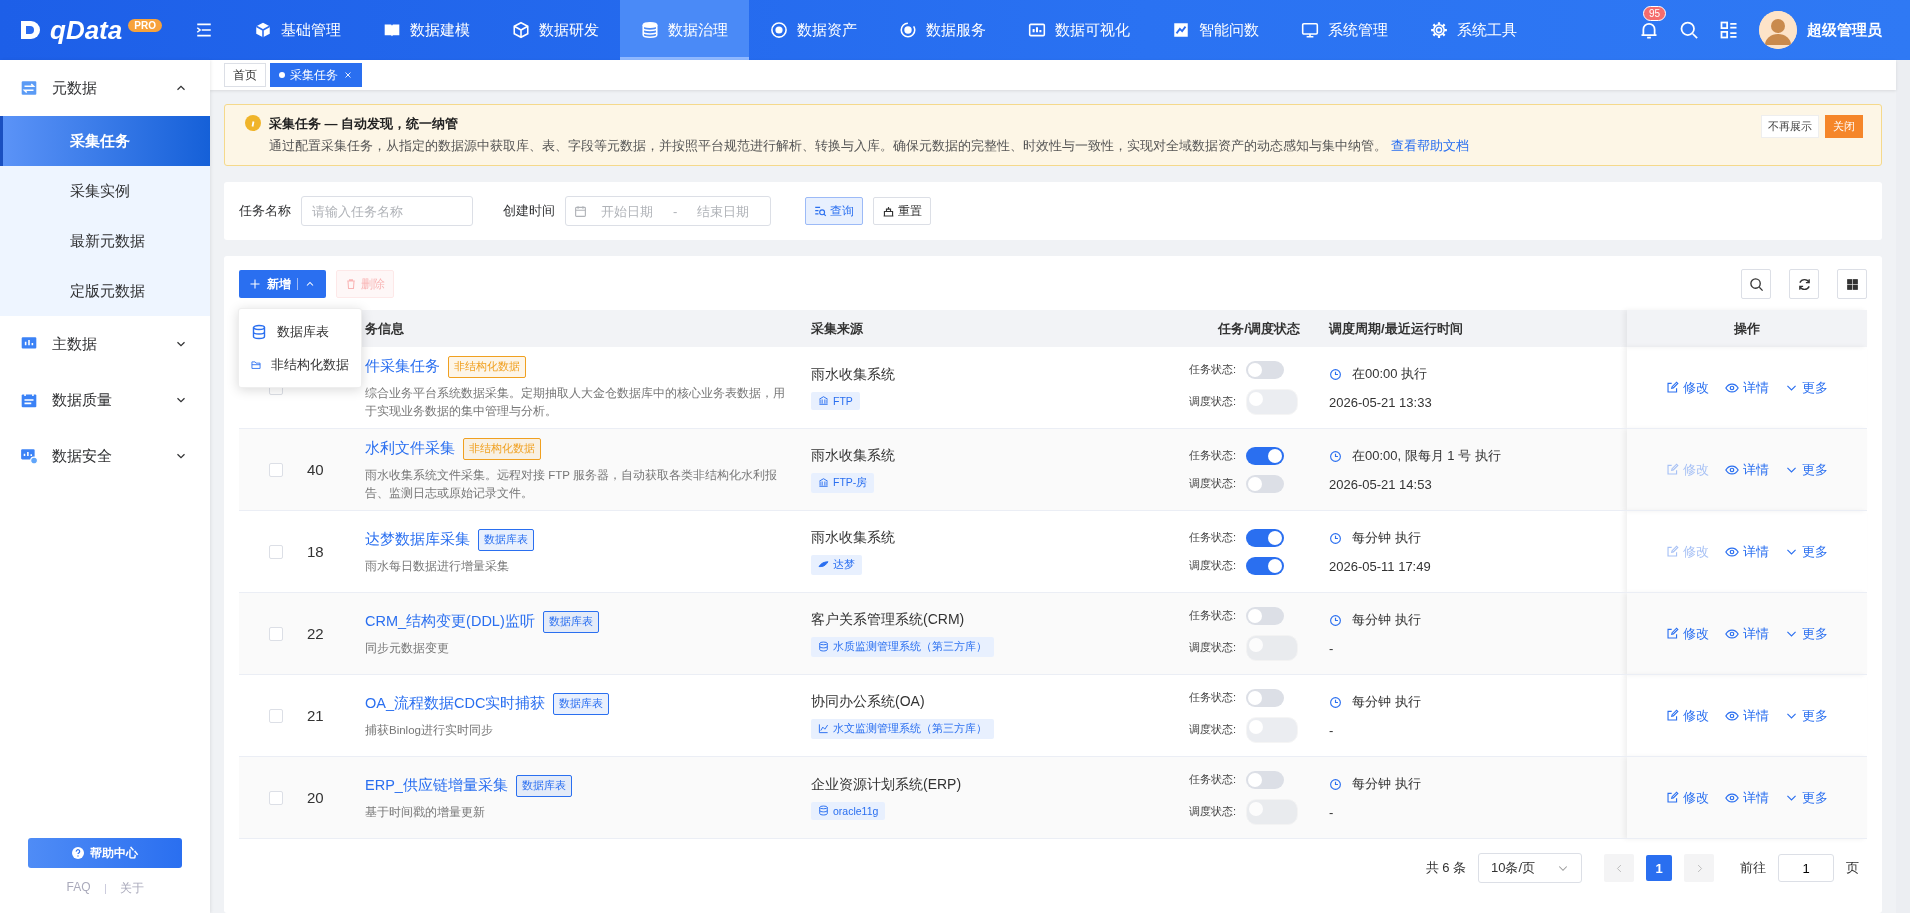  Describe the element at coordinates (1844, 30) in the screenshot. I see `user-name: 超级管理员` at that location.